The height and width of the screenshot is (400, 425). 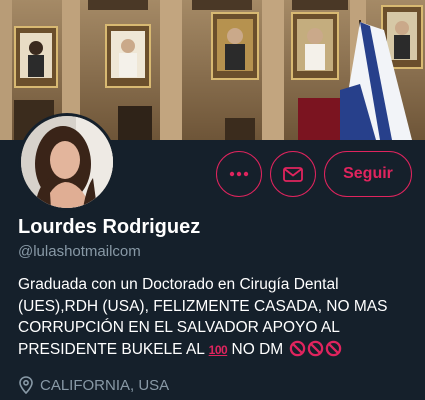 I want to click on user-handle: @lulashotmailcom, so click(x=79, y=251).